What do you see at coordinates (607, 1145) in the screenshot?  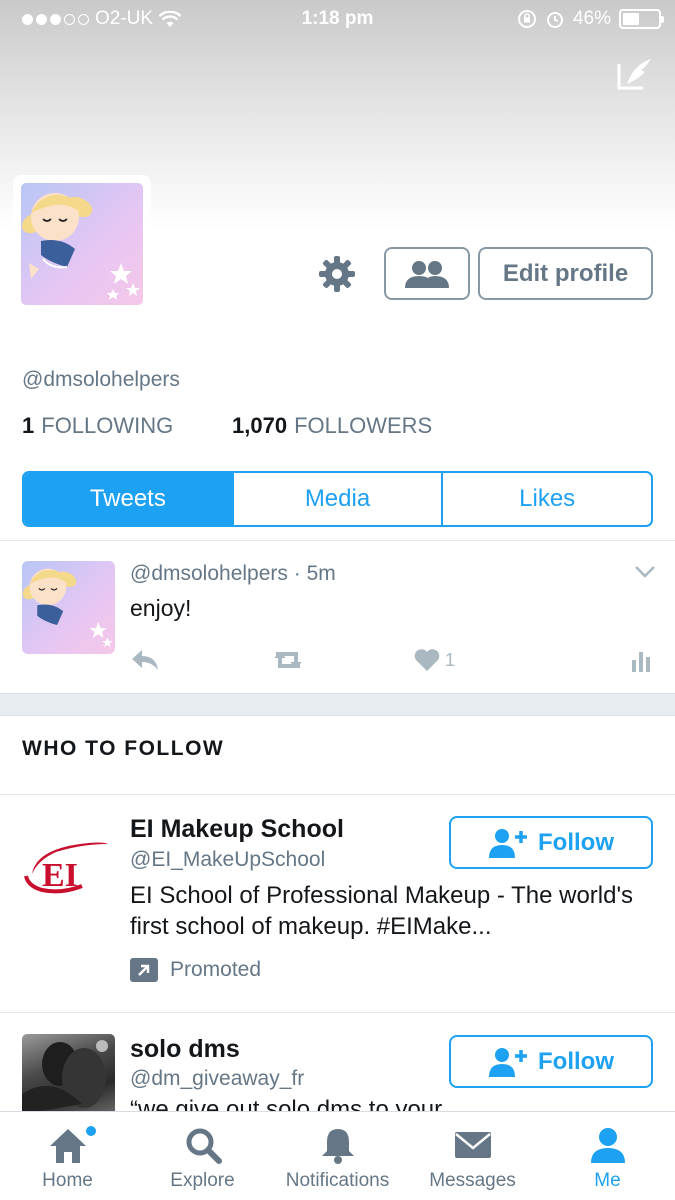 I see `person-icon` at bounding box center [607, 1145].